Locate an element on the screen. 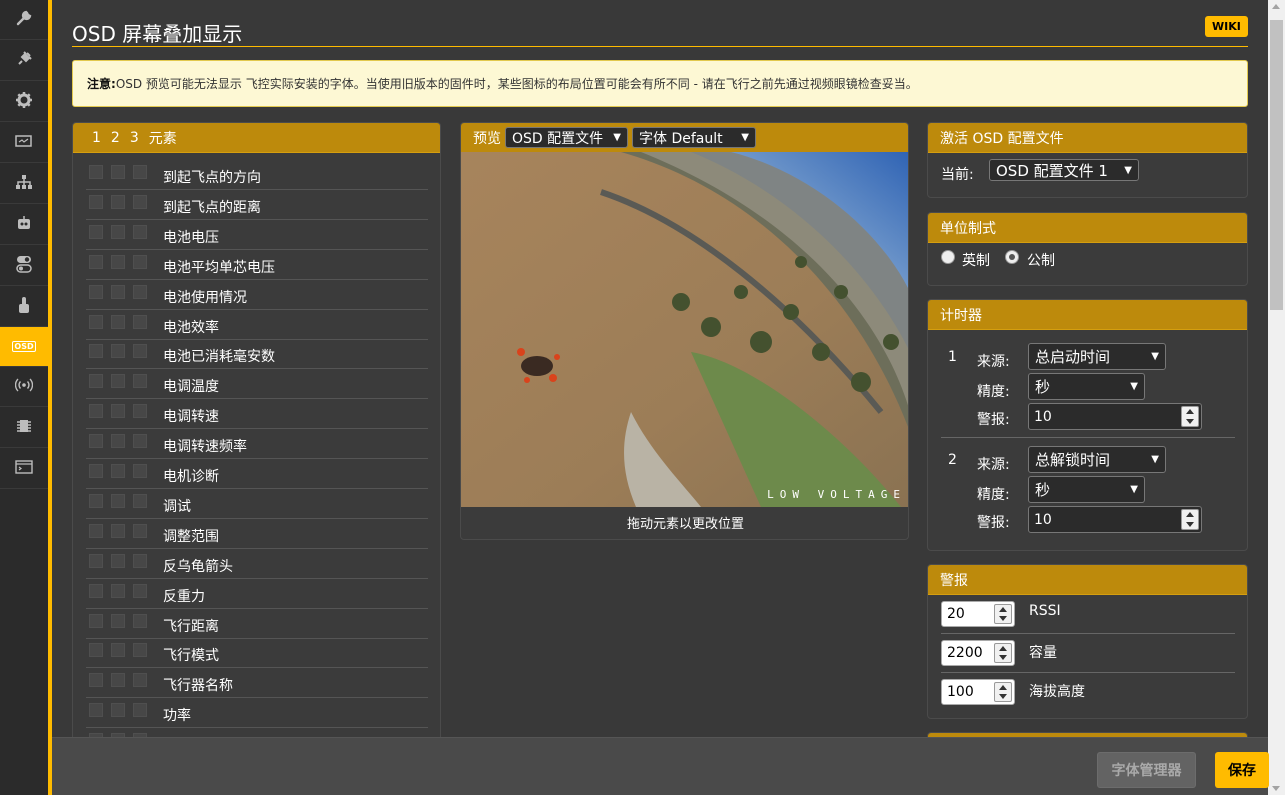 The width and height of the screenshot is (1285, 795). configuration-tab is located at coordinates (24, 102).